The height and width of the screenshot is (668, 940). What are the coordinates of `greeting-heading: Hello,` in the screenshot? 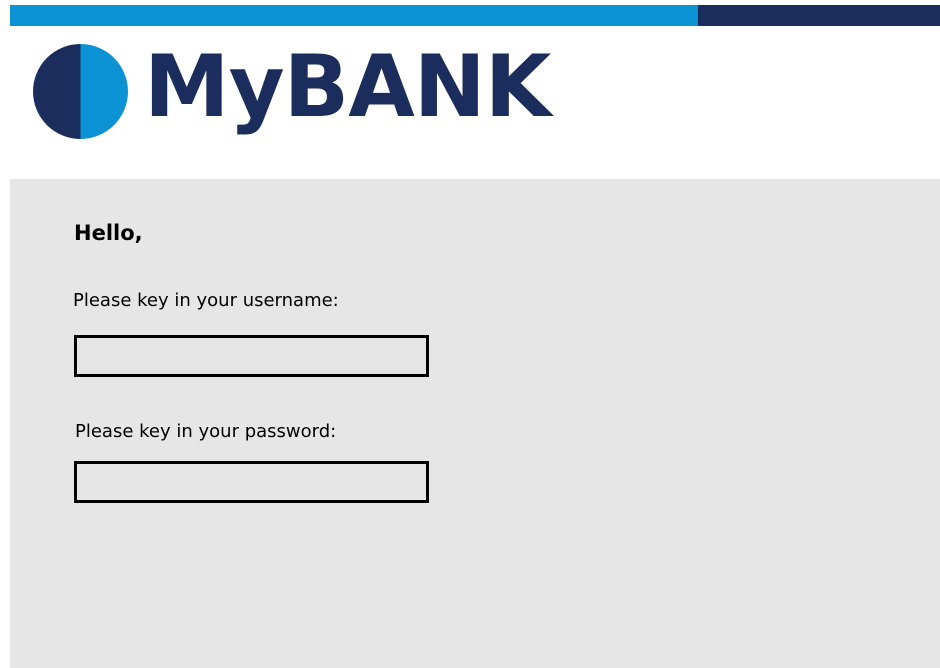 It's located at (108, 233).